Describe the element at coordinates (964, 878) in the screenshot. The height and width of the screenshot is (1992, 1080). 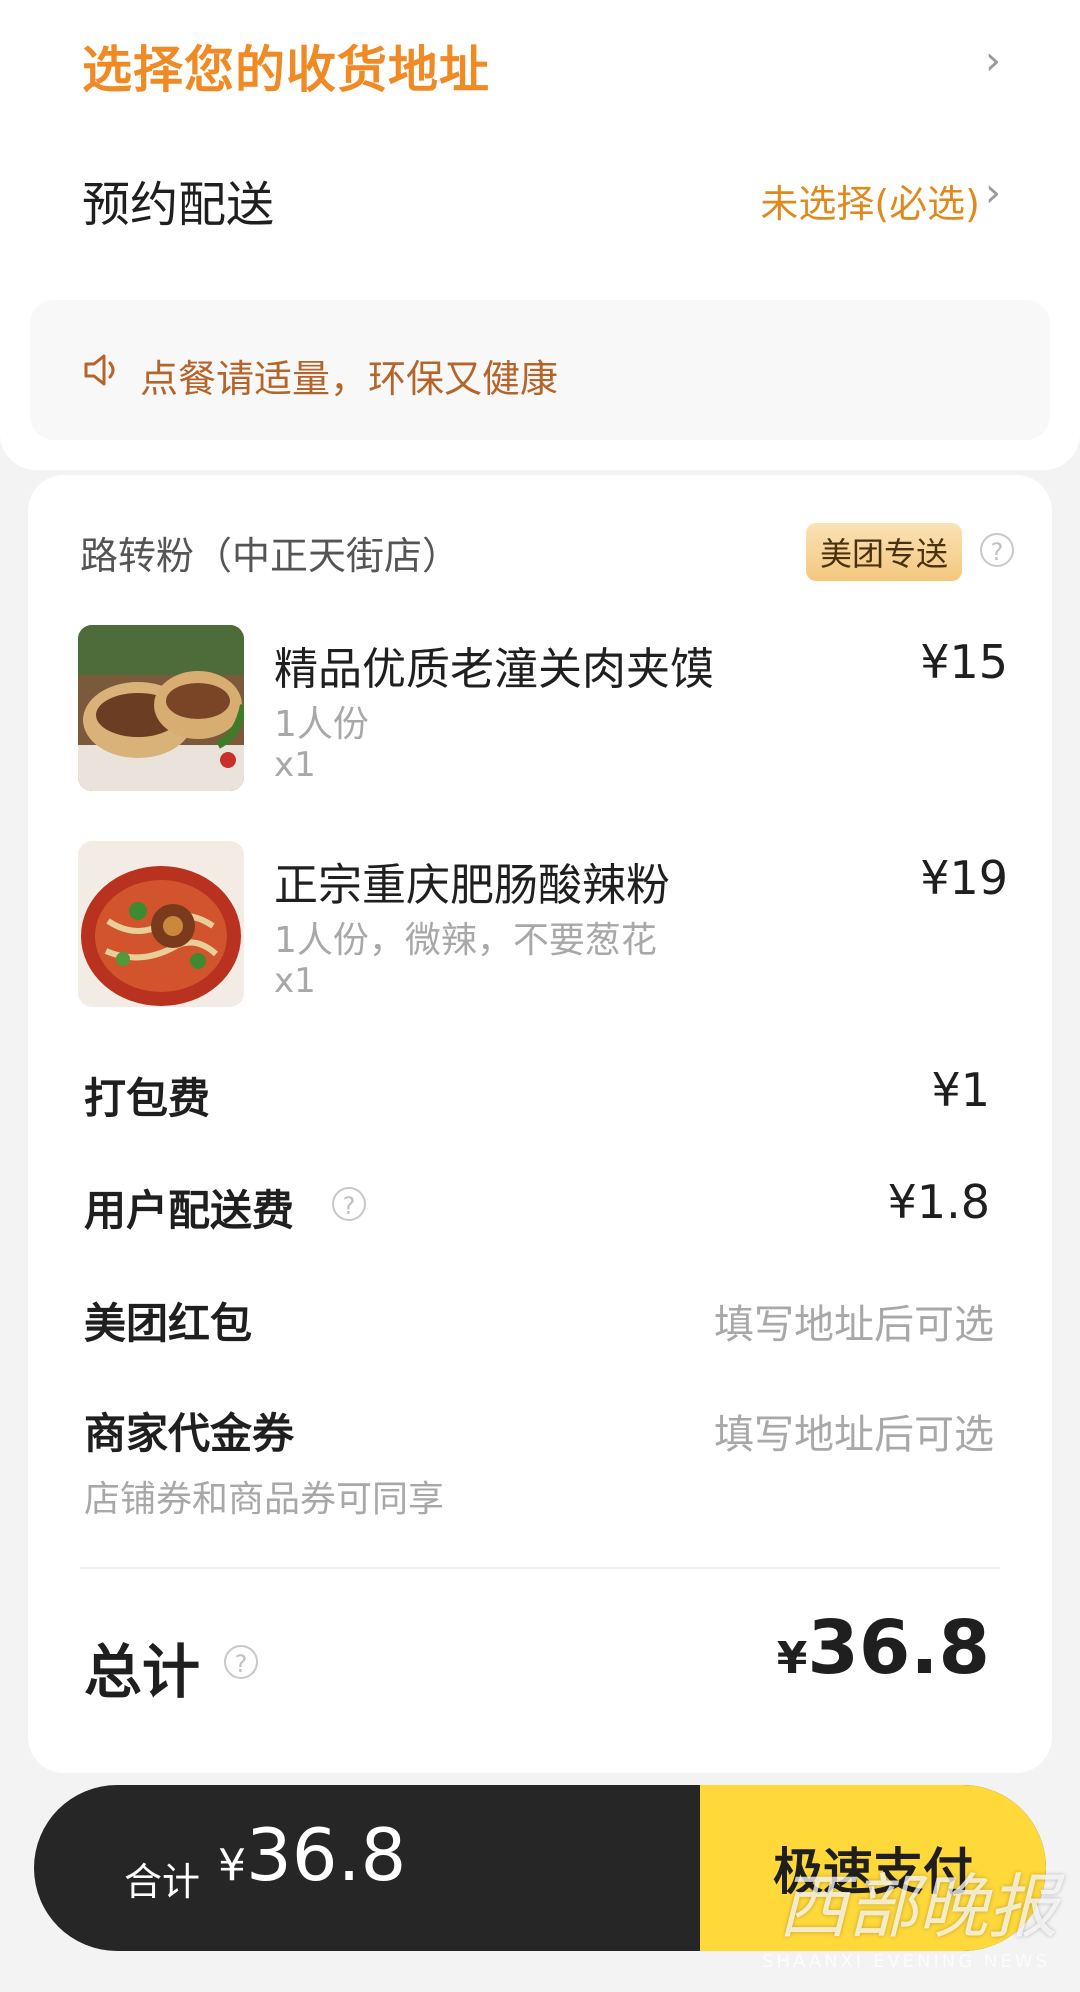
I see `item-price: ¥19` at that location.